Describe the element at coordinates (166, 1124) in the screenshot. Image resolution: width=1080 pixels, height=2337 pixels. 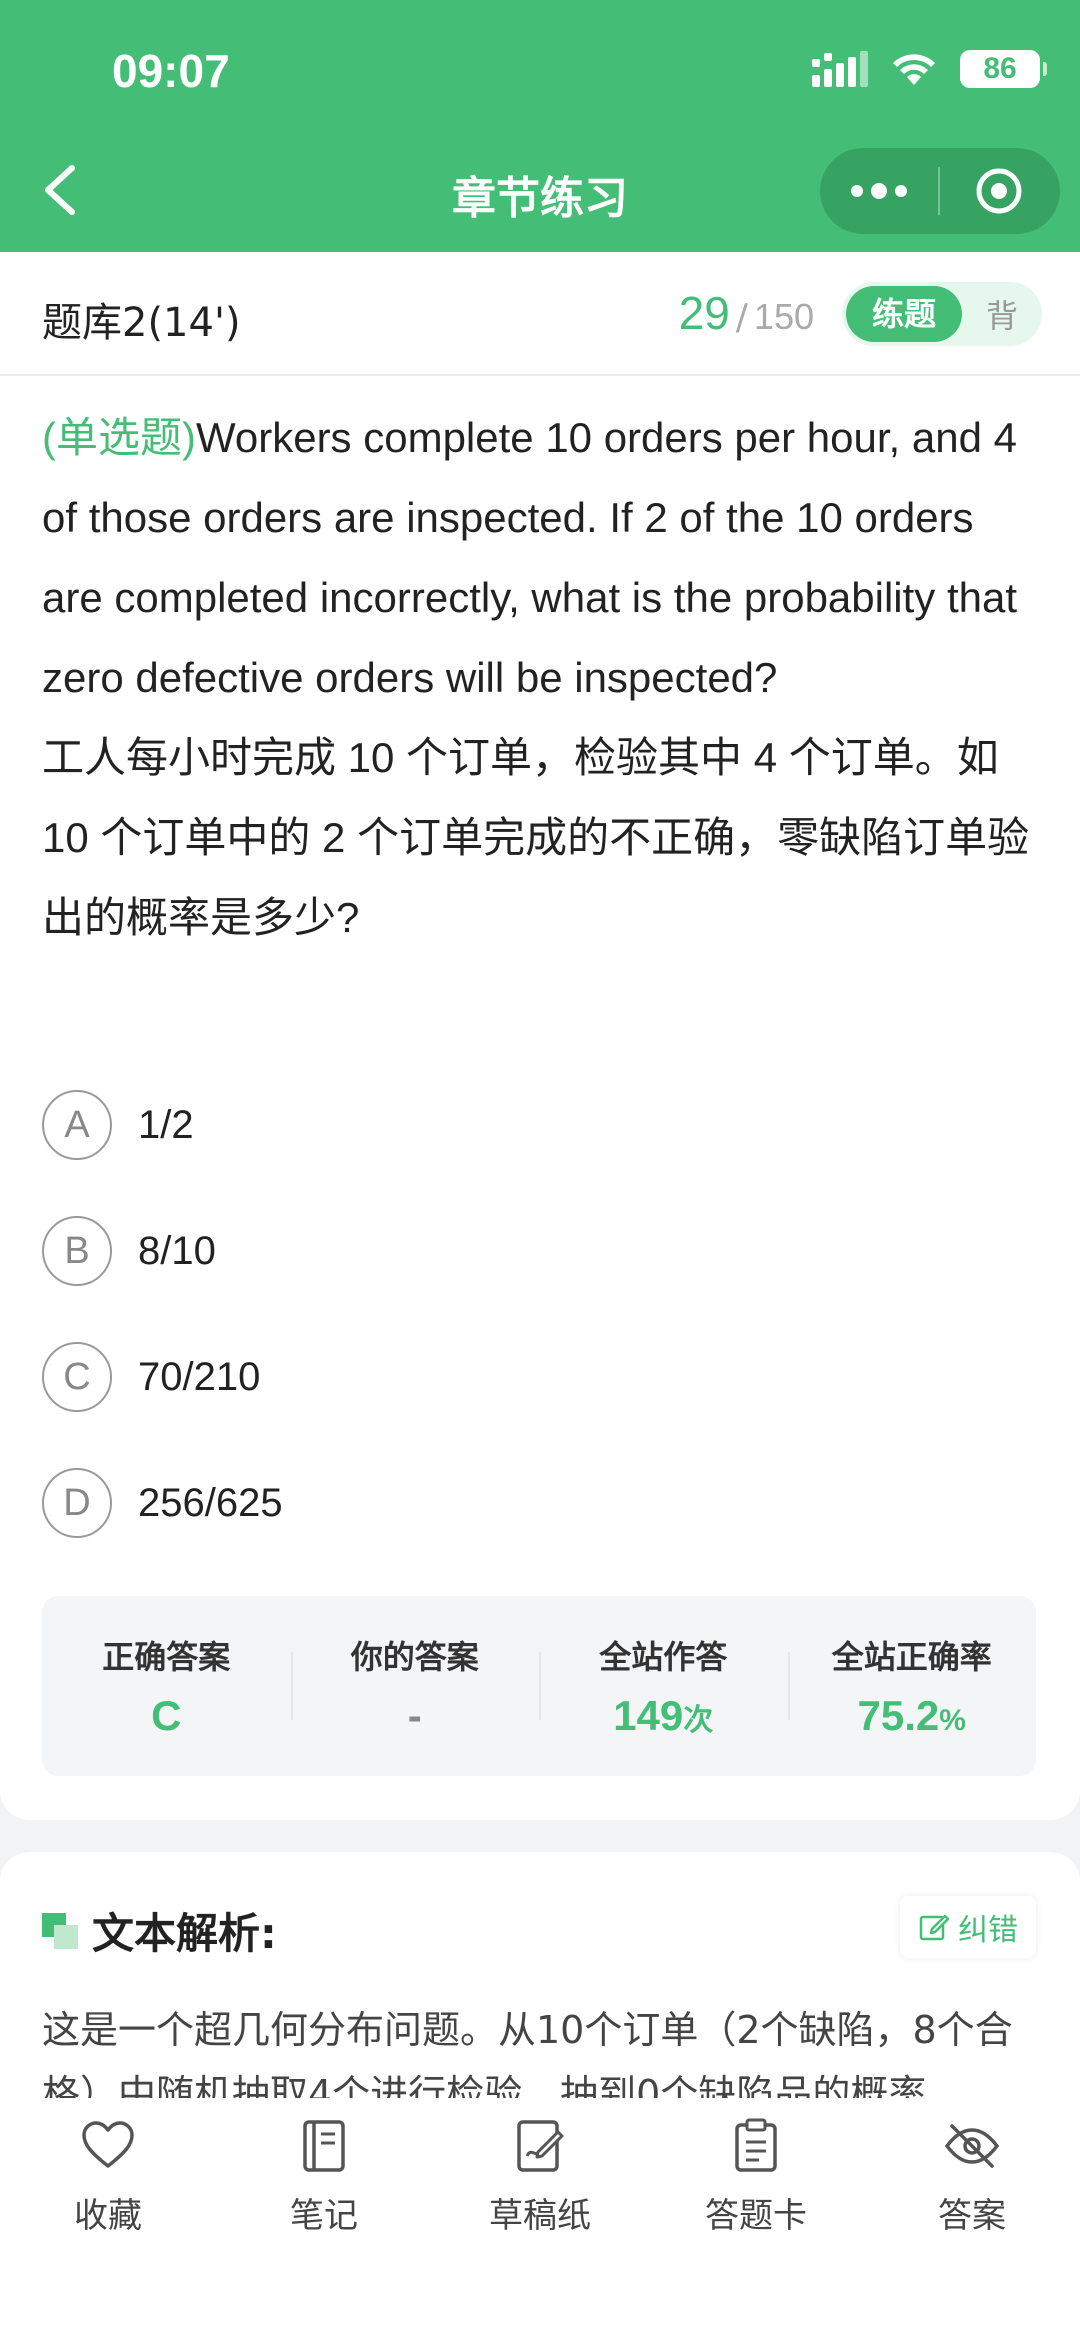
I see `option-text: 1/2` at that location.